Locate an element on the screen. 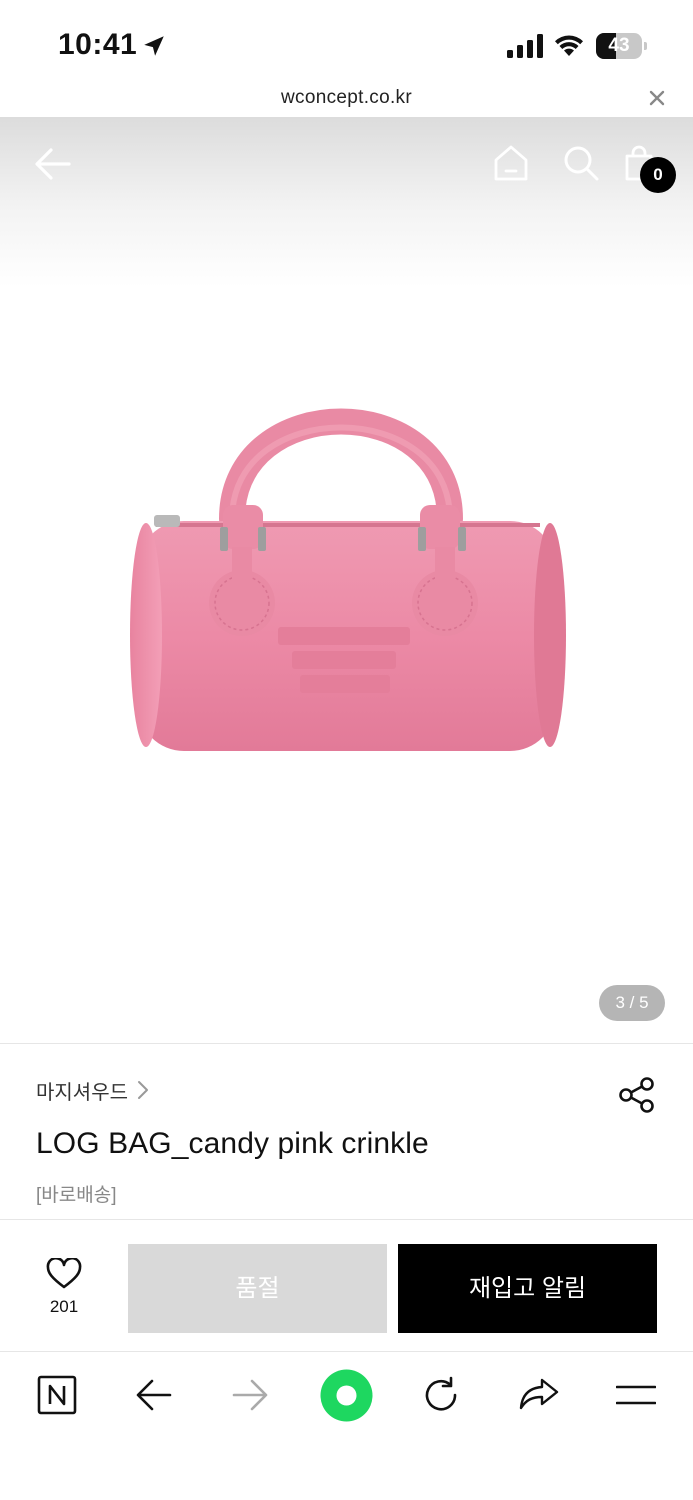  green-dot-icon is located at coordinates (346, 1395).